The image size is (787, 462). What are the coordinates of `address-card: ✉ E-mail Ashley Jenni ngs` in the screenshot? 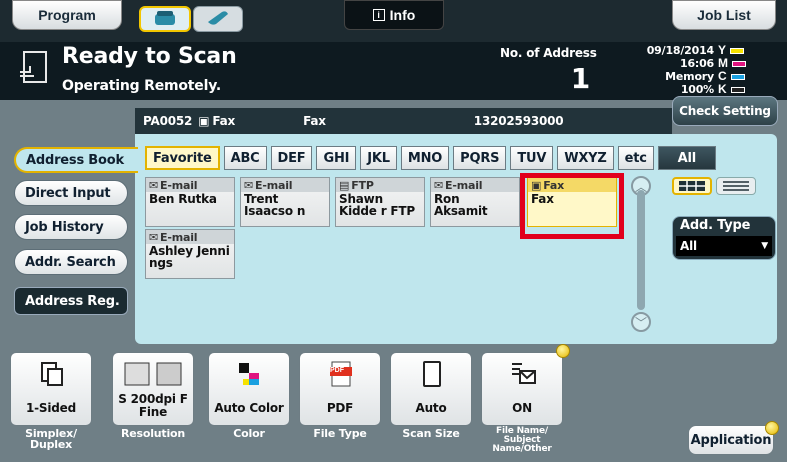 It's located at (190, 254).